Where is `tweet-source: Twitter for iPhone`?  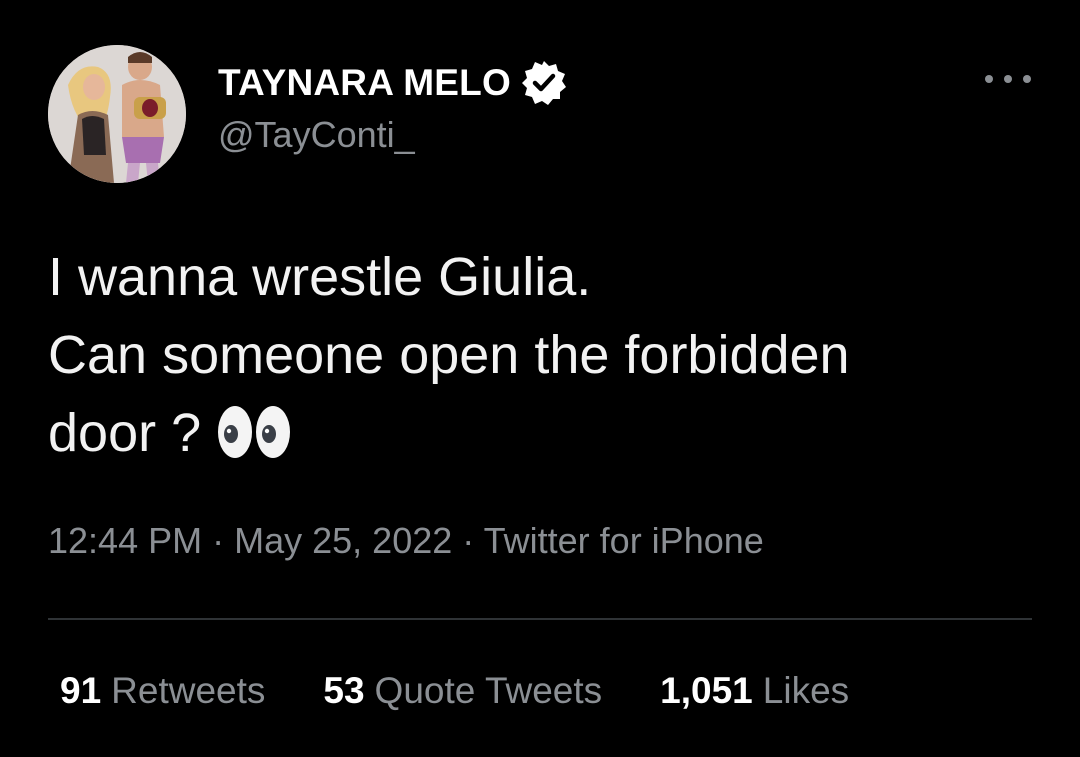 tweet-source: Twitter for iPhone is located at coordinates (624, 540).